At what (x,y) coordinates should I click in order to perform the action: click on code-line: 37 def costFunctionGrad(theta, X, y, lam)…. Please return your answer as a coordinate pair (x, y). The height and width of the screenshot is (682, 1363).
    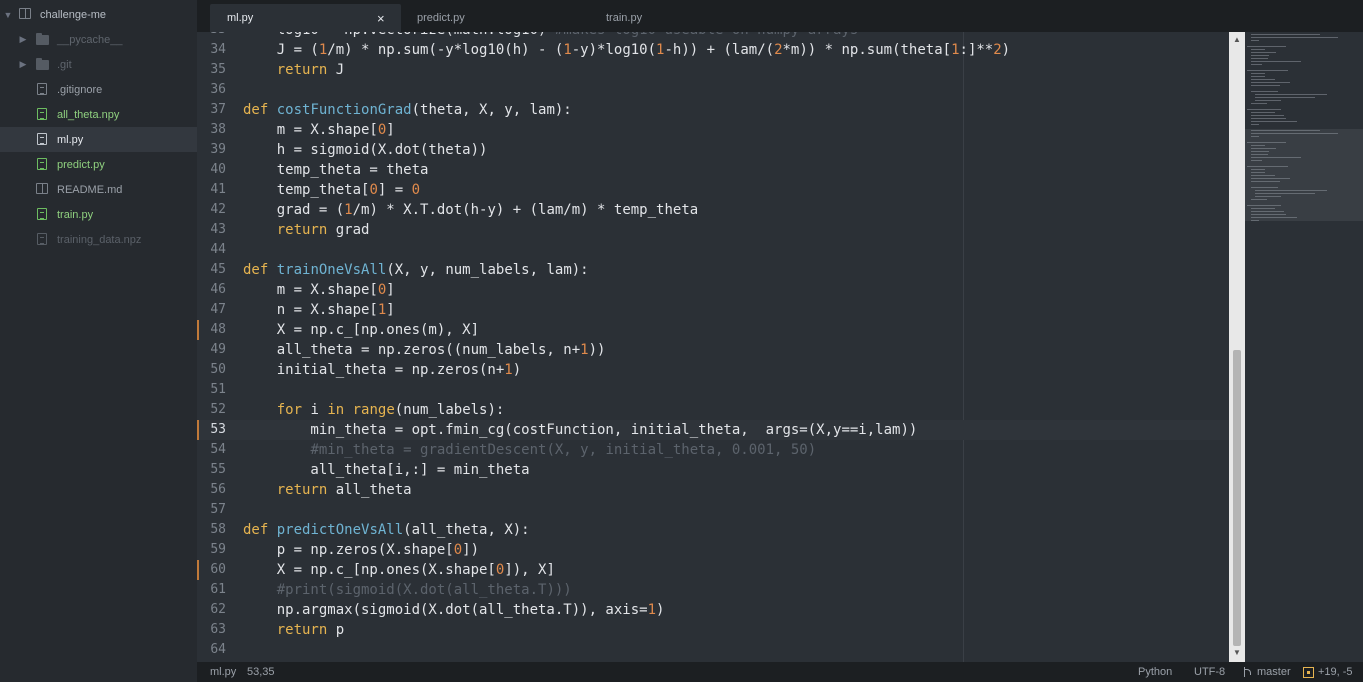
    Looking at the image, I should click on (713, 110).